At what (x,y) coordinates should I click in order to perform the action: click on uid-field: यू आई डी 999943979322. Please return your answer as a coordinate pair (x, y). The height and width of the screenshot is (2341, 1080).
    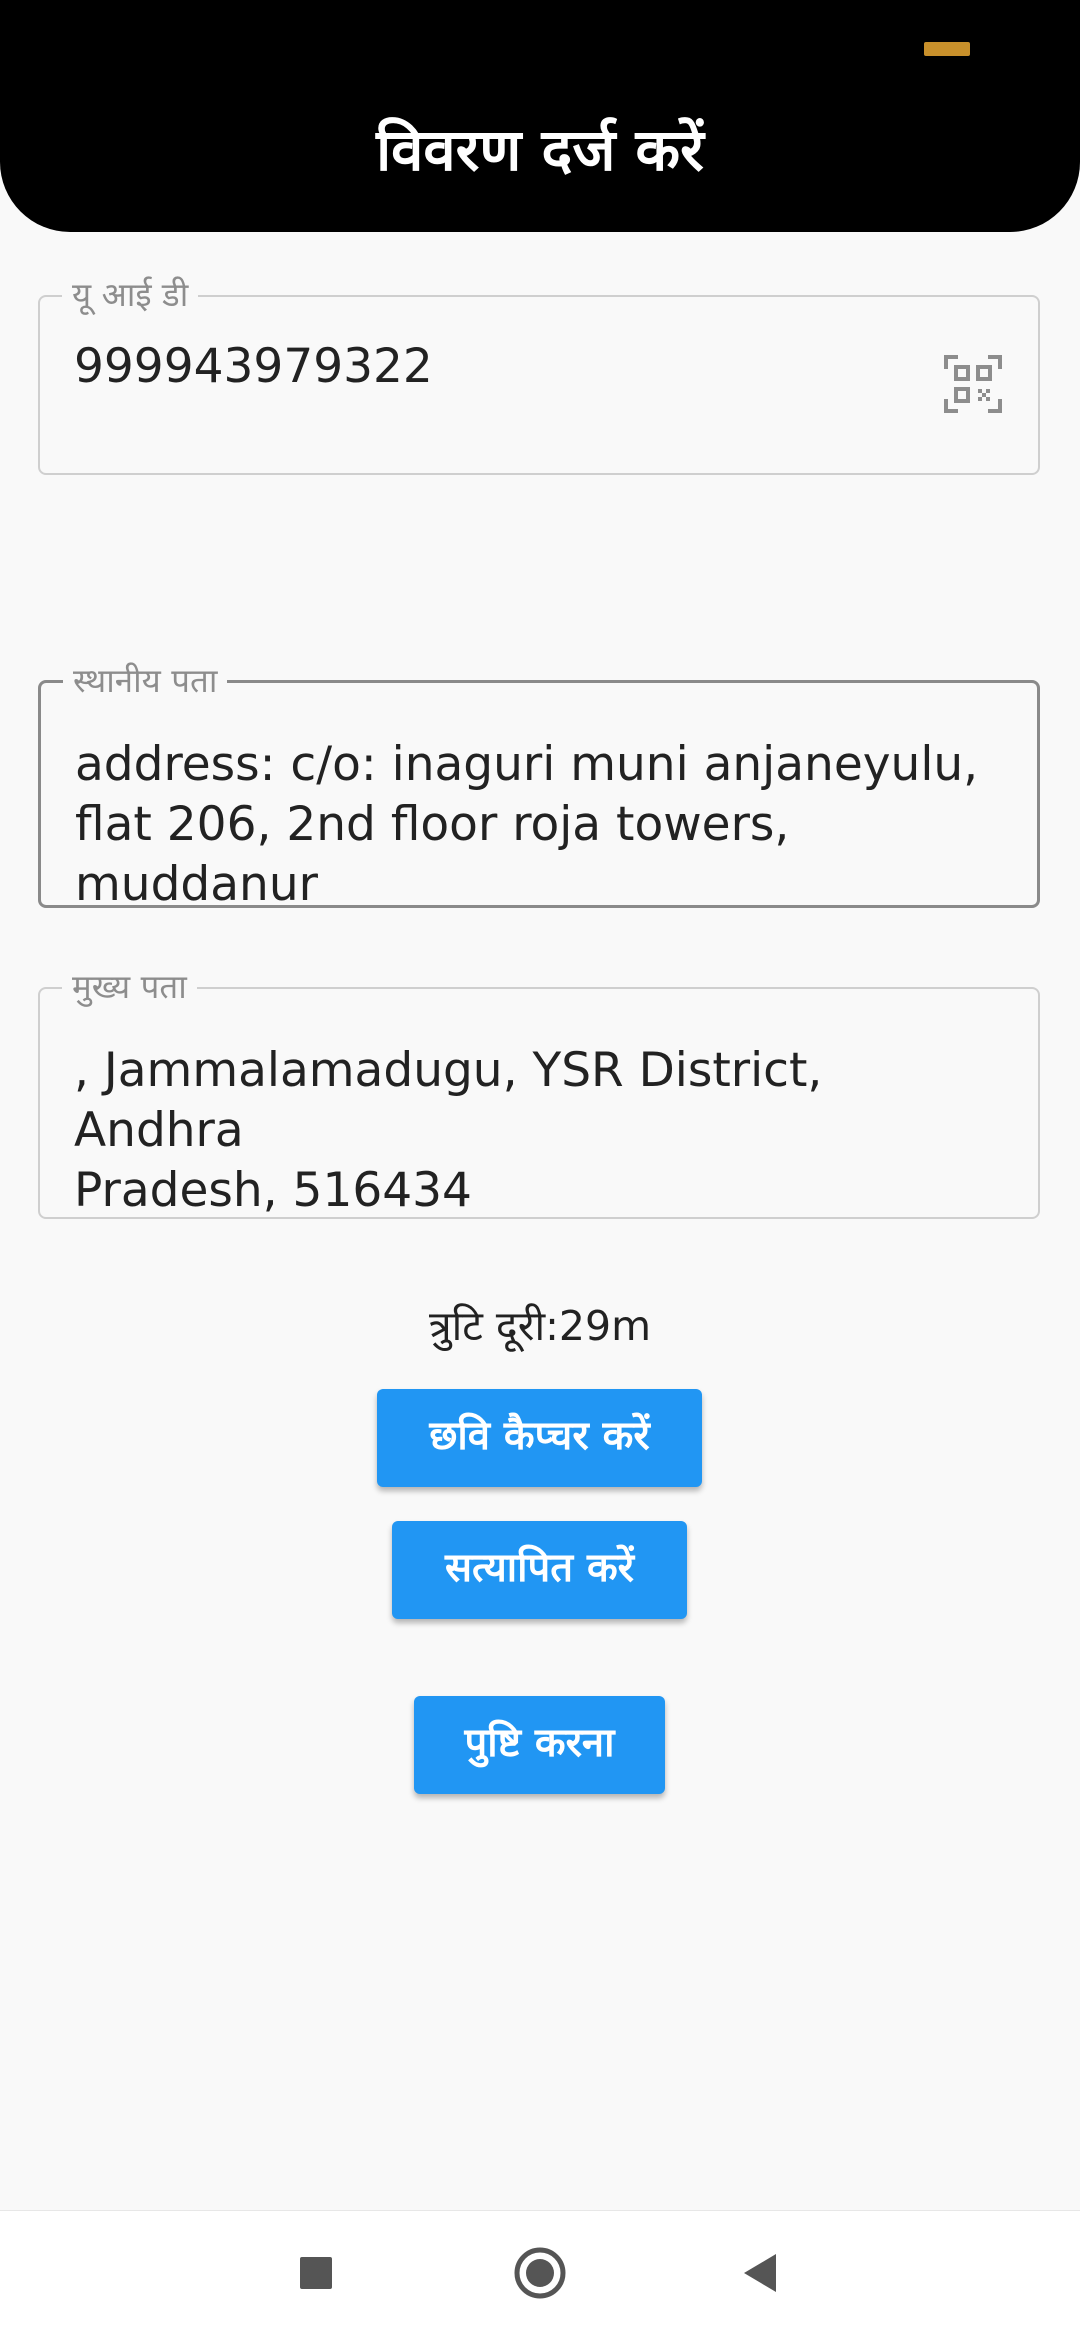
    Looking at the image, I should click on (539, 374).